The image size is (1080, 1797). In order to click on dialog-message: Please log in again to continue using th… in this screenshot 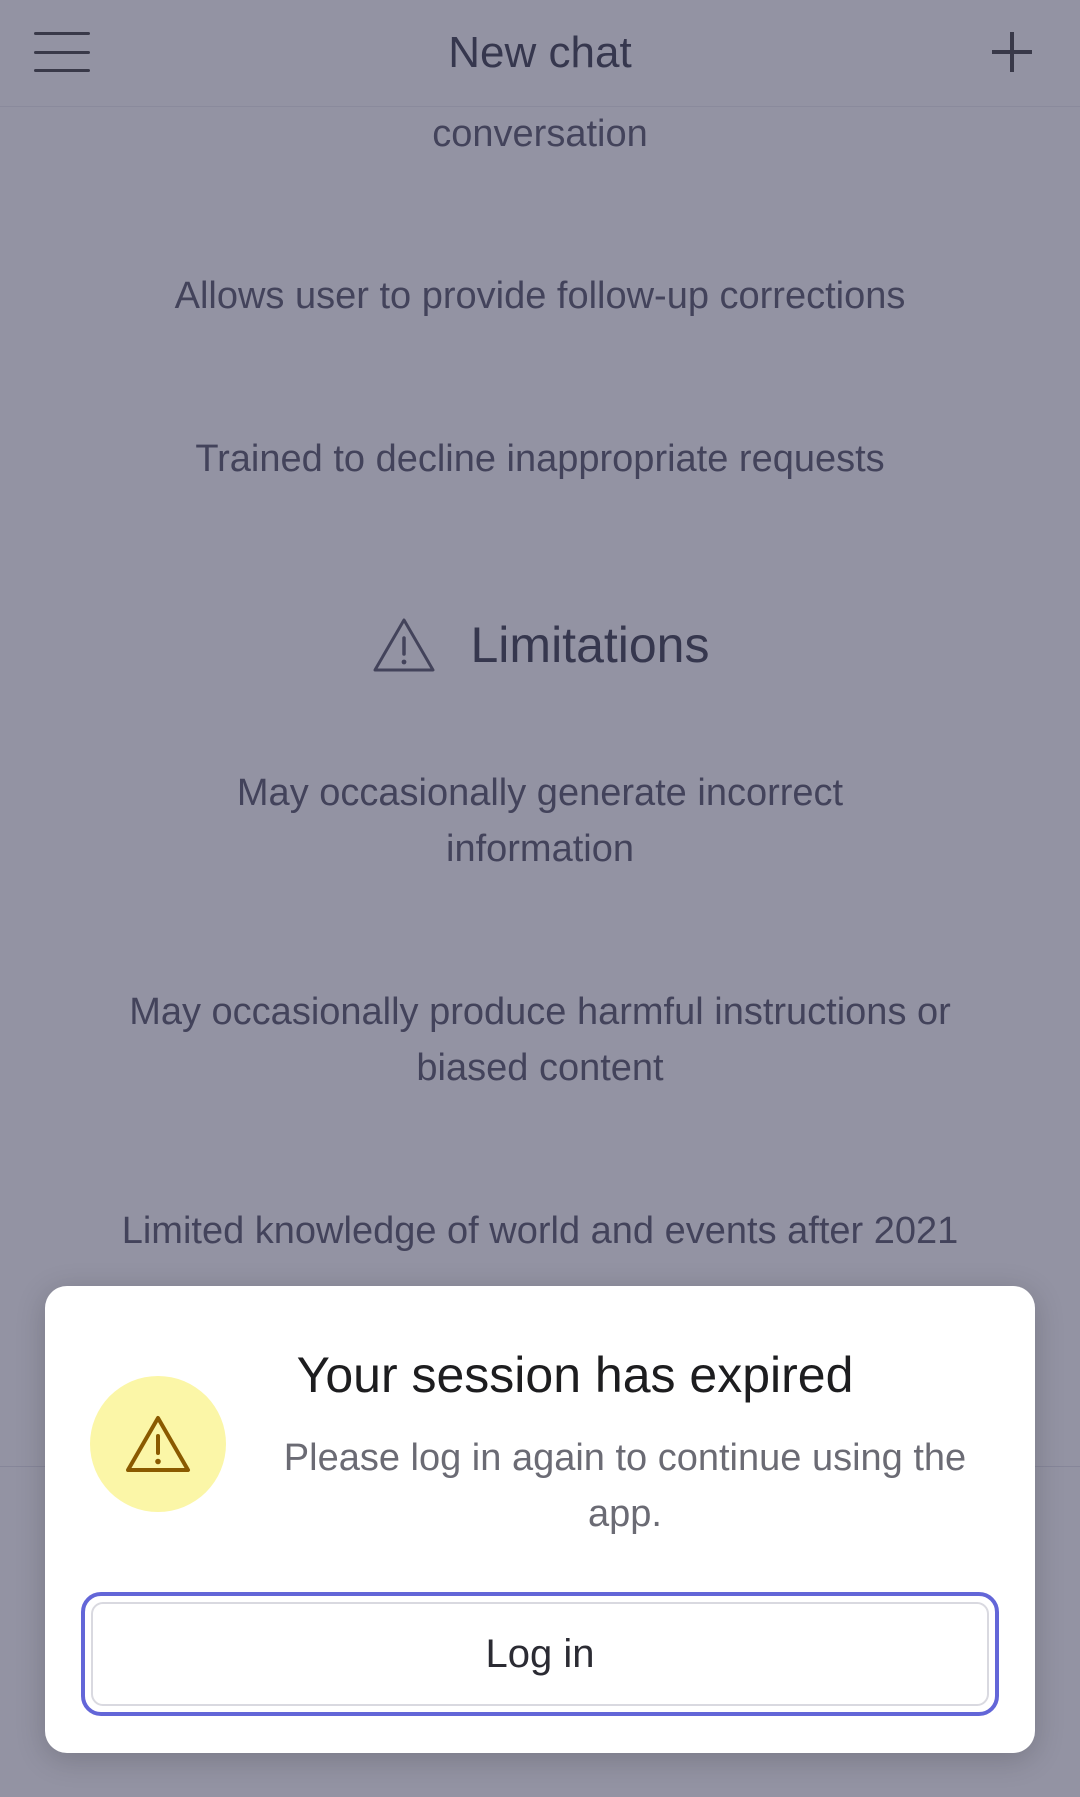, I will do `click(625, 1486)`.